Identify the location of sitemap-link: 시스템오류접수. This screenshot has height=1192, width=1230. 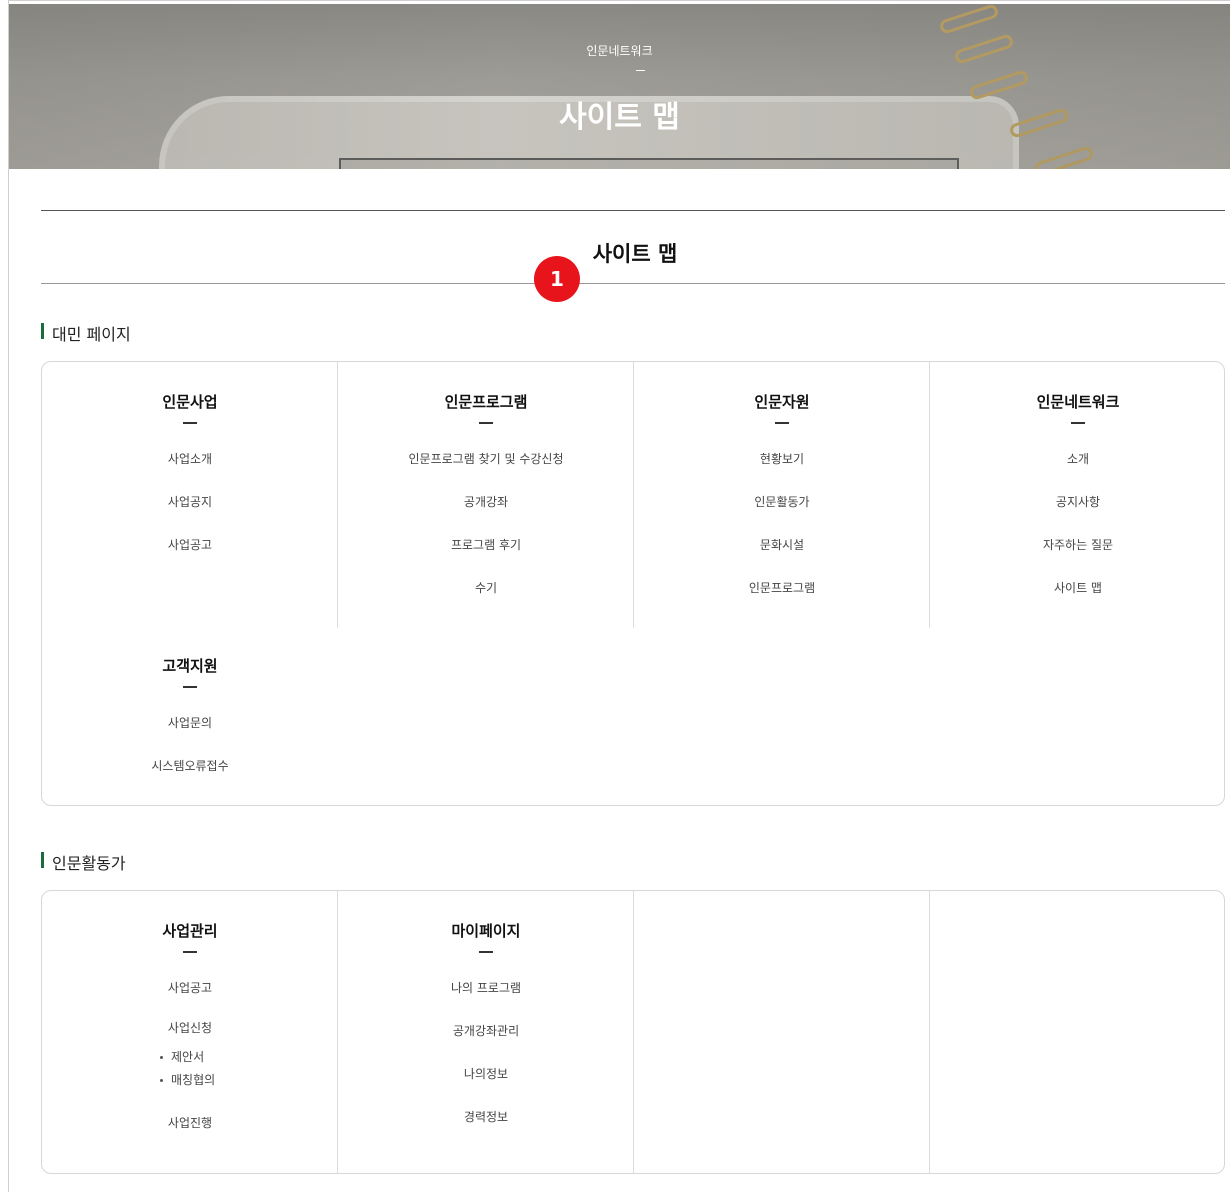
(190, 766).